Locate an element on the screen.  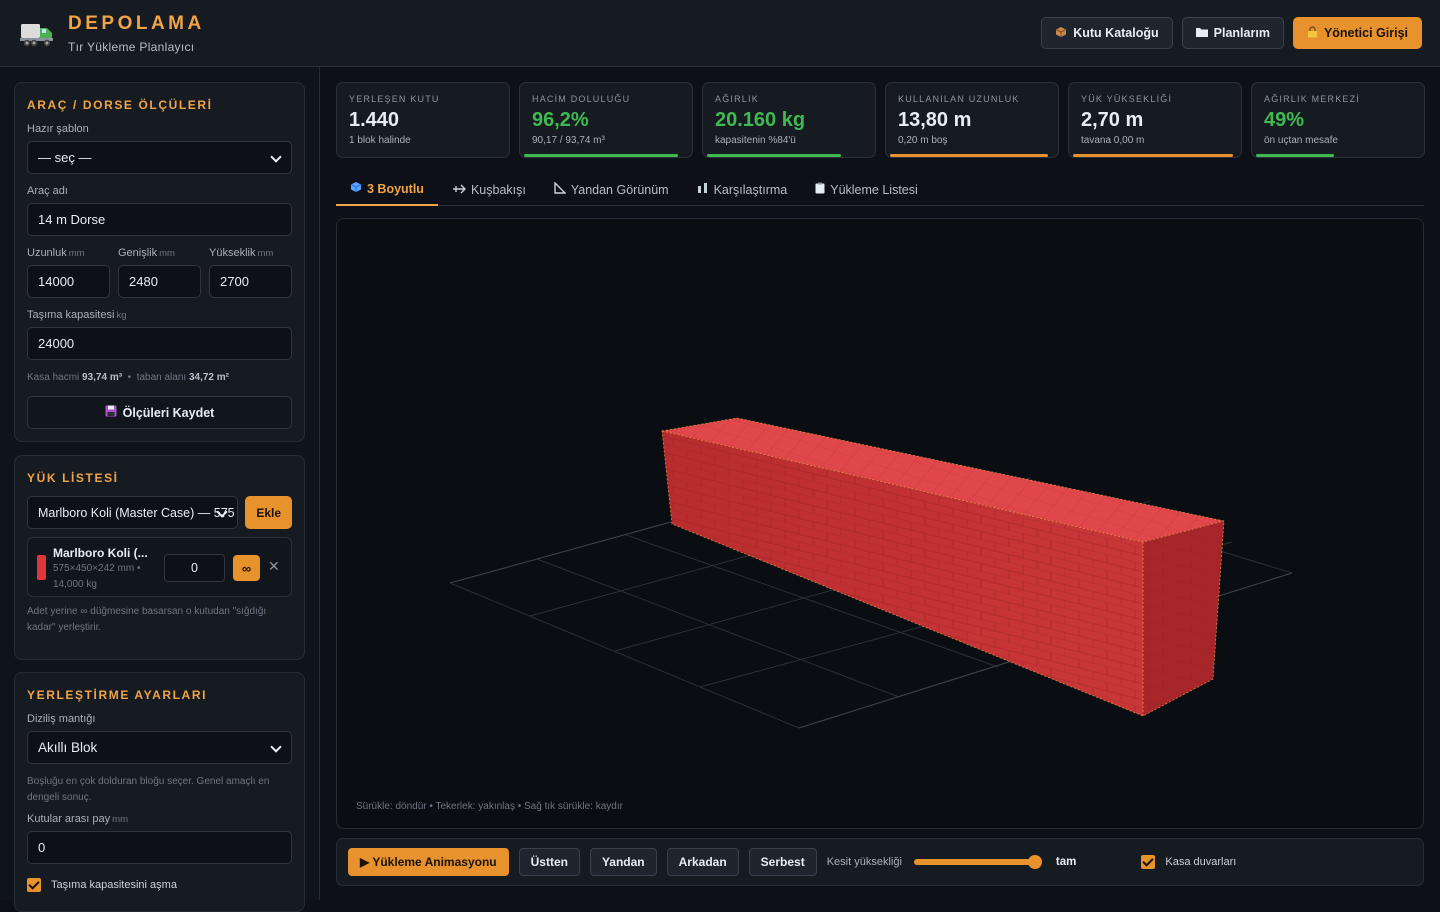
stat-value: 96,2% is located at coordinates (560, 120).